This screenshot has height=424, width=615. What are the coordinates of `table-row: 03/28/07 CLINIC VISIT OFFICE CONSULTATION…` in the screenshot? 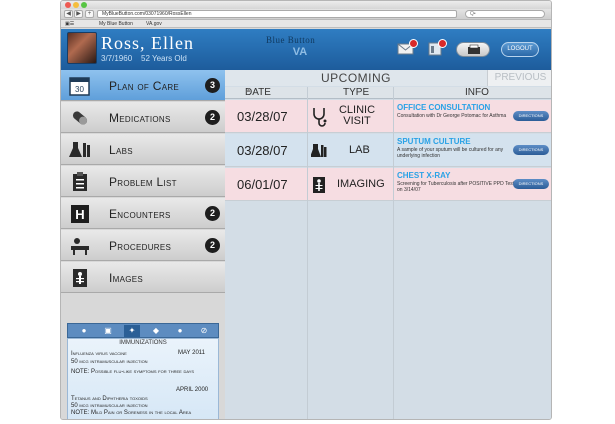 It's located at (388, 116).